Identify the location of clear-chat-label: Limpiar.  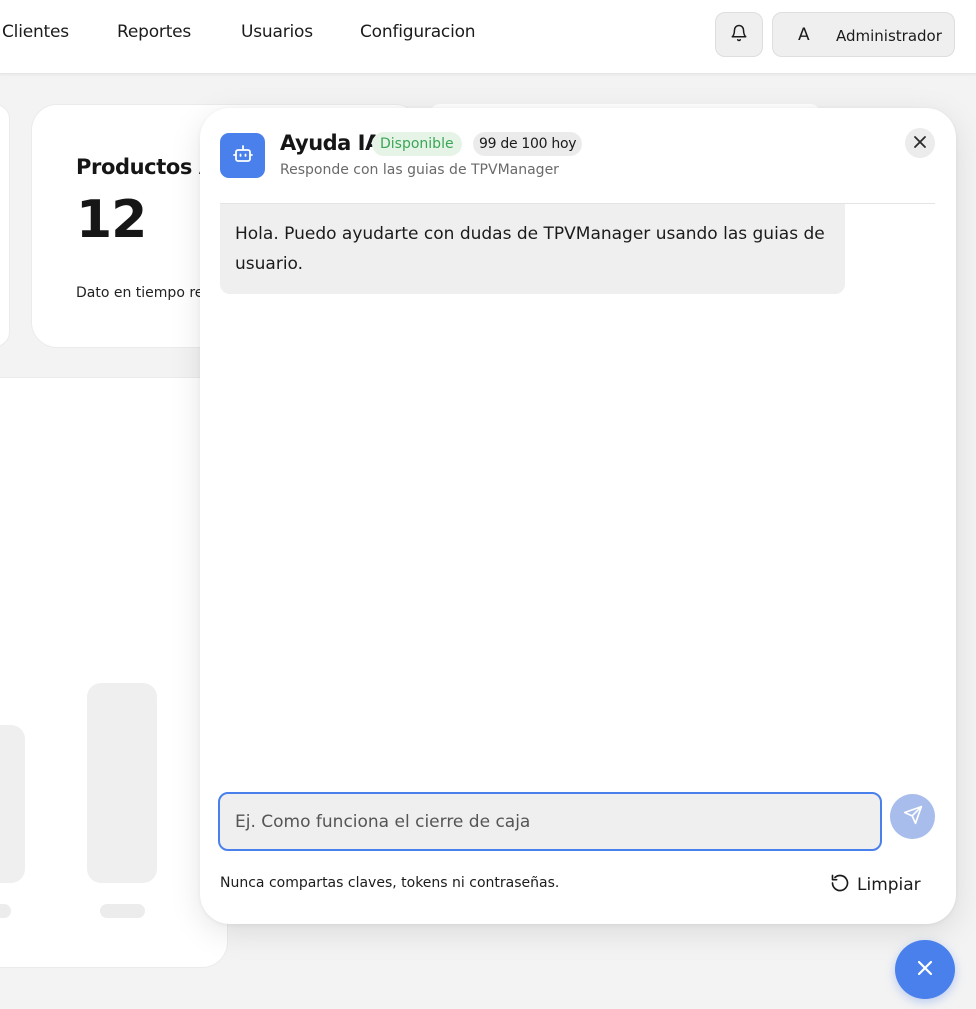
(889, 885).